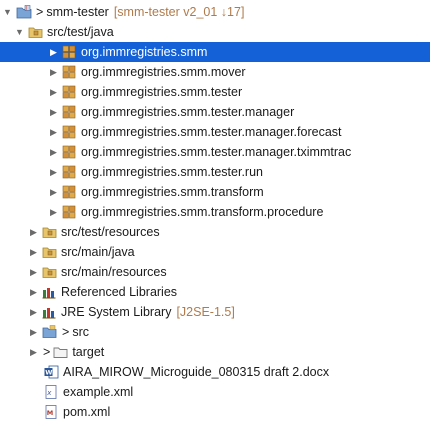 This screenshot has width=434, height=428. Describe the element at coordinates (80, 332) in the screenshot. I see `src-label: src` at that location.